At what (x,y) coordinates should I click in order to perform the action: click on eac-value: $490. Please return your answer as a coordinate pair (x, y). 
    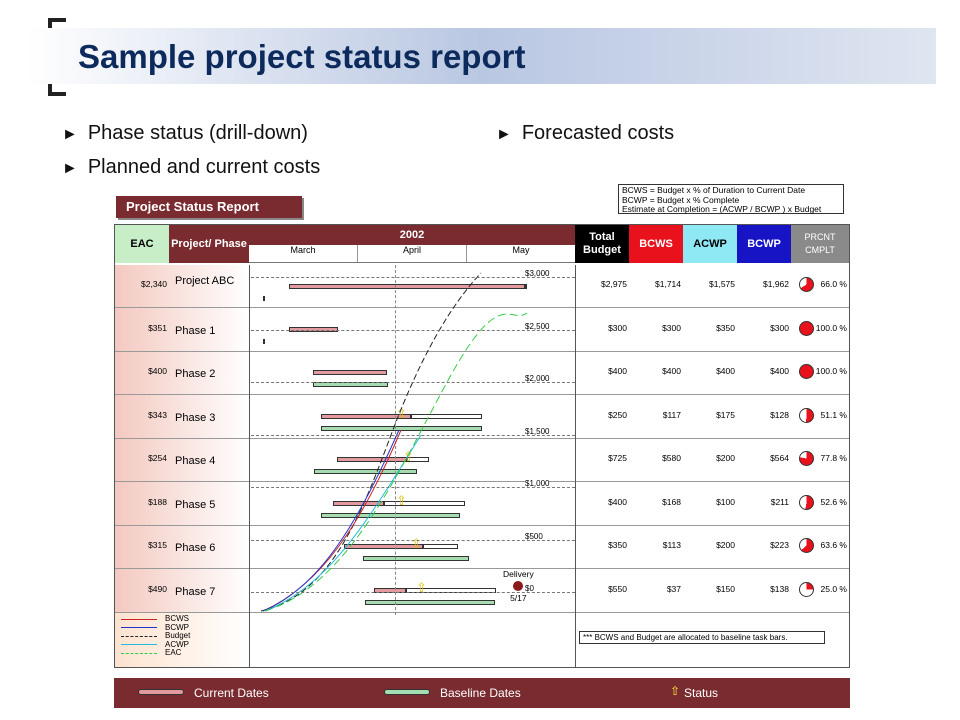
    Looking at the image, I should click on (157, 588).